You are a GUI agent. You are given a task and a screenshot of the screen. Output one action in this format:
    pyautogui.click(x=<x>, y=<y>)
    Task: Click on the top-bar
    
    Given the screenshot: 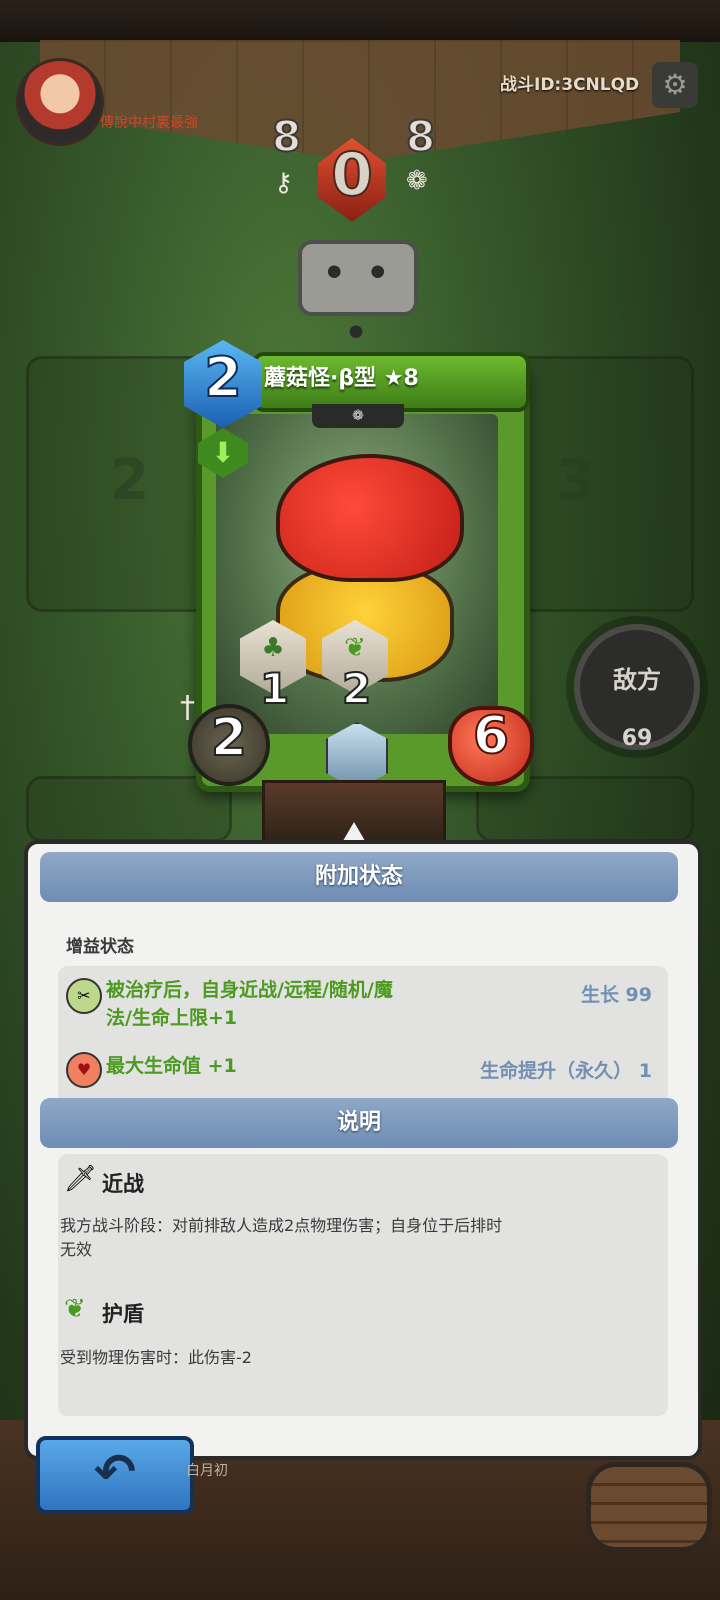 What is the action you would take?
    pyautogui.click(x=360, y=21)
    